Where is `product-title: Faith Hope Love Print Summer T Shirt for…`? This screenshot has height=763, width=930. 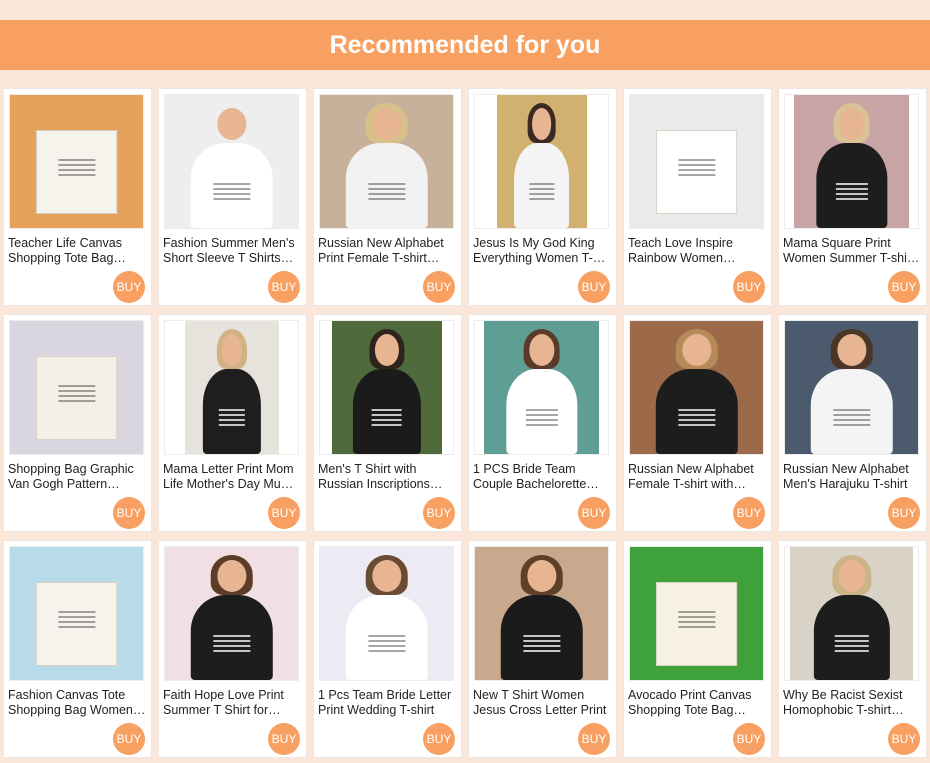
product-title: Faith Hope Love Print Summer T Shirt for… is located at coordinates (233, 703).